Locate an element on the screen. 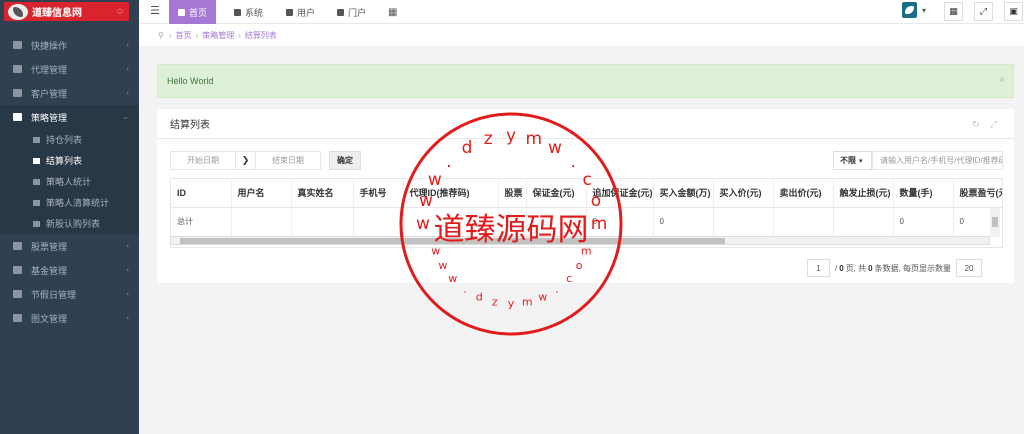 The width and height of the screenshot is (1024, 434). tab-system: 系统 is located at coordinates (248, 12).